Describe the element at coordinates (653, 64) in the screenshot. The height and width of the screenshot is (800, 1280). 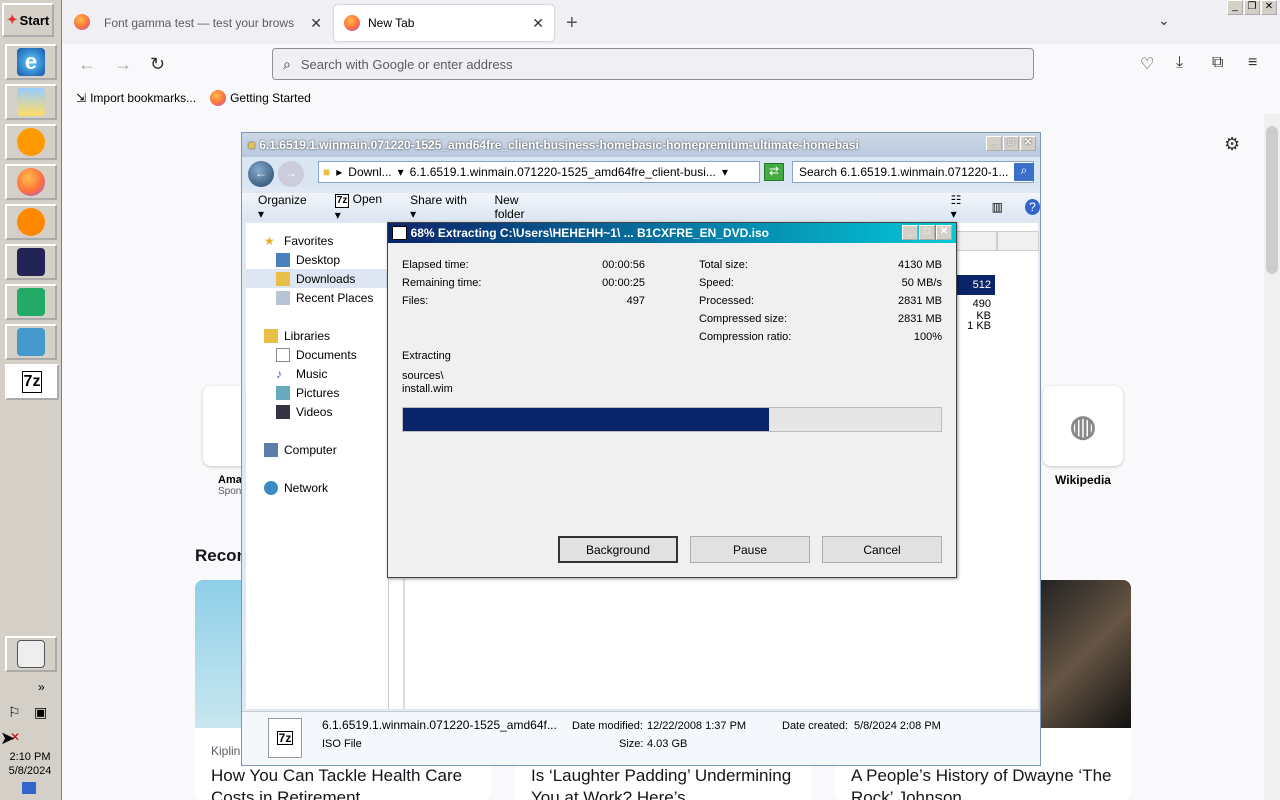
I see `url-bar: ⌕ Search with Google or enter address` at that location.